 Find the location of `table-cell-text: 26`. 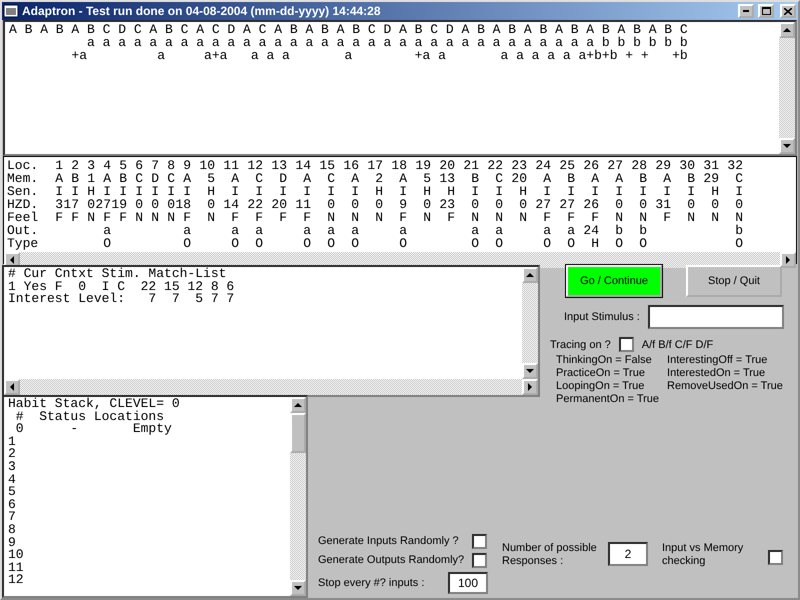

table-cell-text: 26 is located at coordinates (590, 204).